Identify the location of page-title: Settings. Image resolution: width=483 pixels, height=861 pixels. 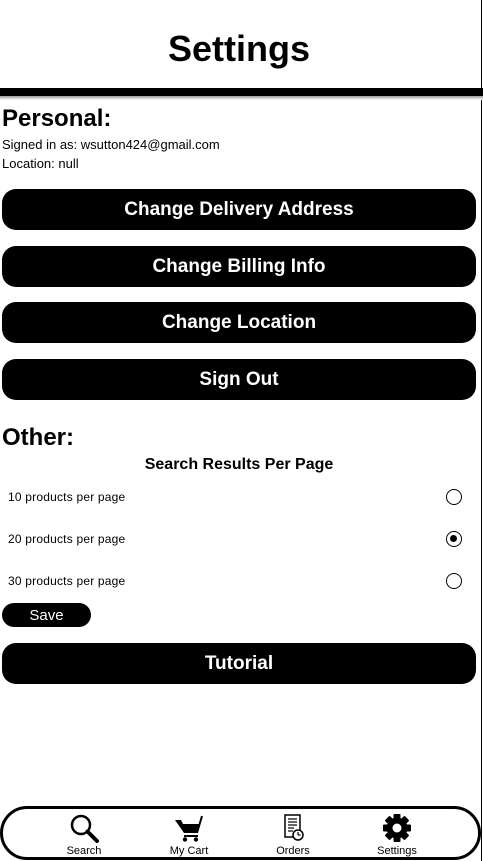
(238, 48).